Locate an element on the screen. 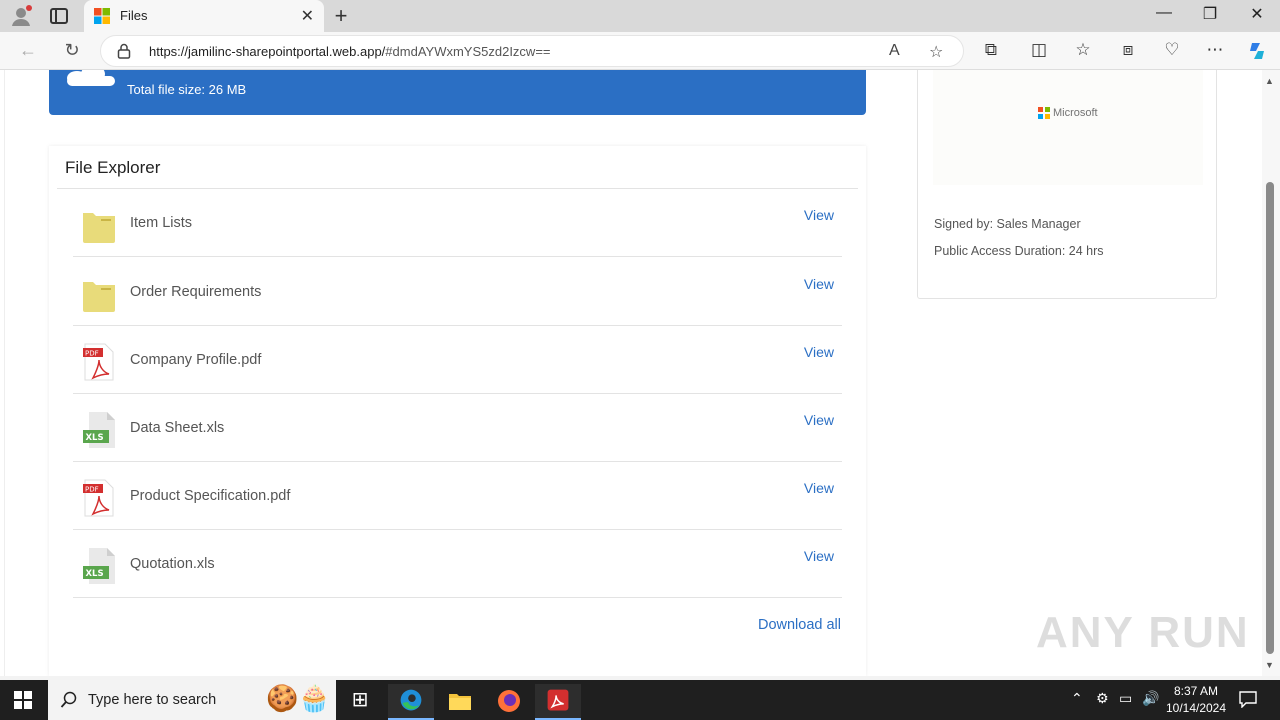  file-explorer-icon is located at coordinates (460, 702).